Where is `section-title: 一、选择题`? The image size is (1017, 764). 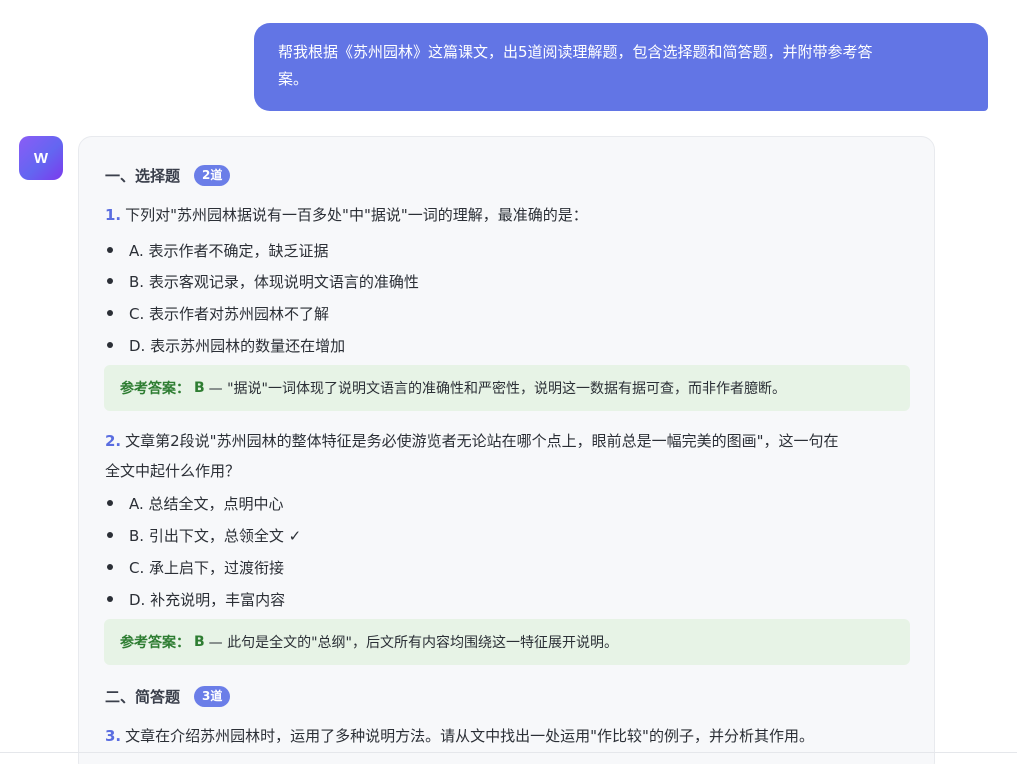
section-title: 一、选择题 is located at coordinates (143, 175).